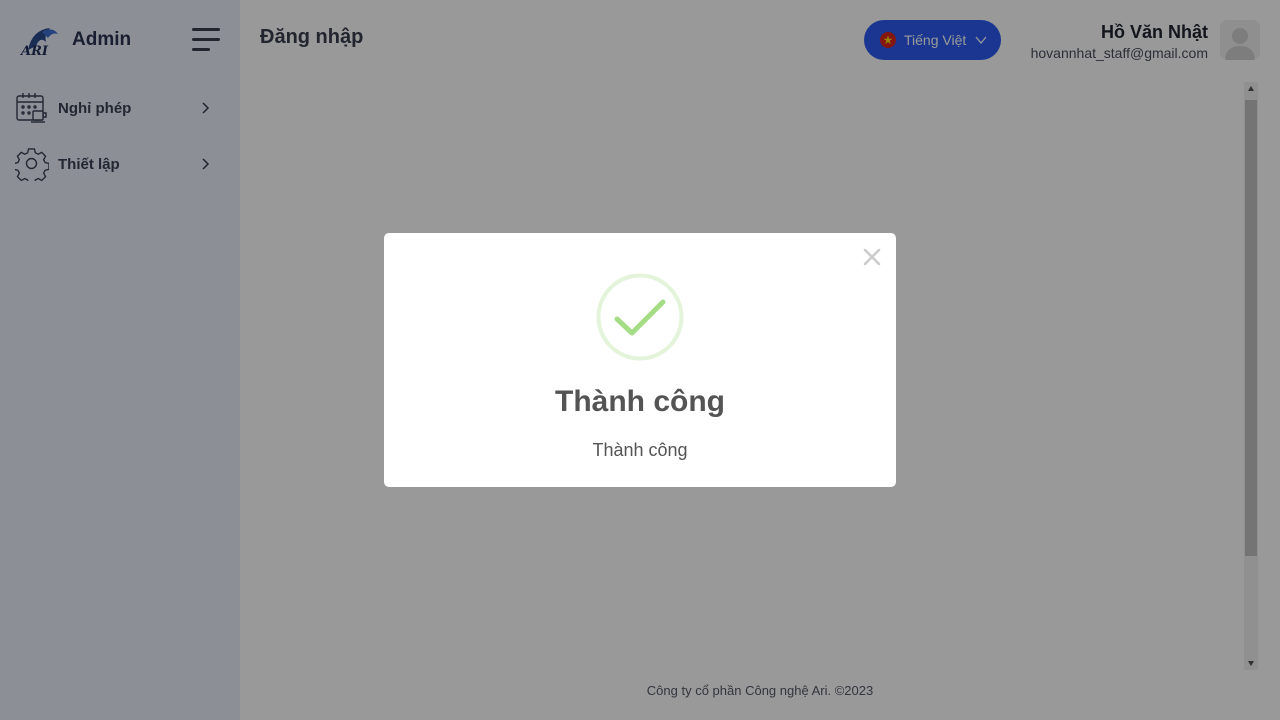  I want to click on success-check-icon, so click(640, 317).